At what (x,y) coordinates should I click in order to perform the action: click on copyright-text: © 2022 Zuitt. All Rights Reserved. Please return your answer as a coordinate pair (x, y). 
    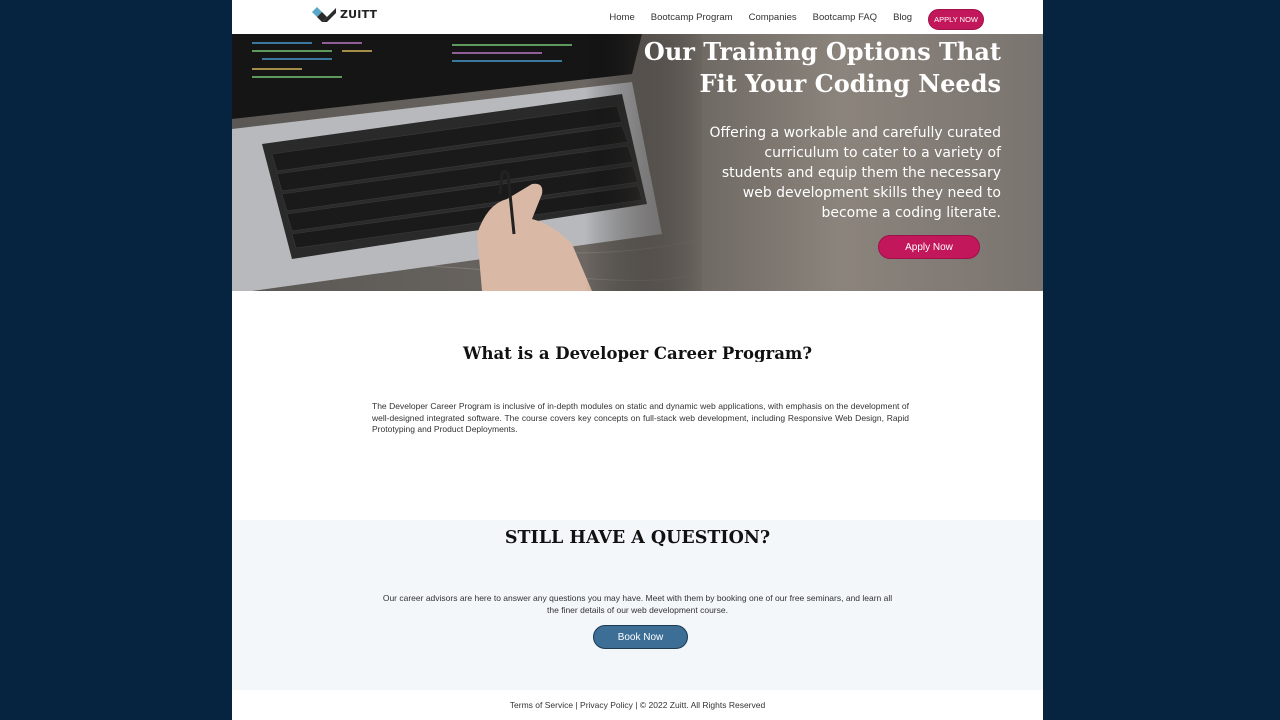
    Looking at the image, I should click on (702, 705).